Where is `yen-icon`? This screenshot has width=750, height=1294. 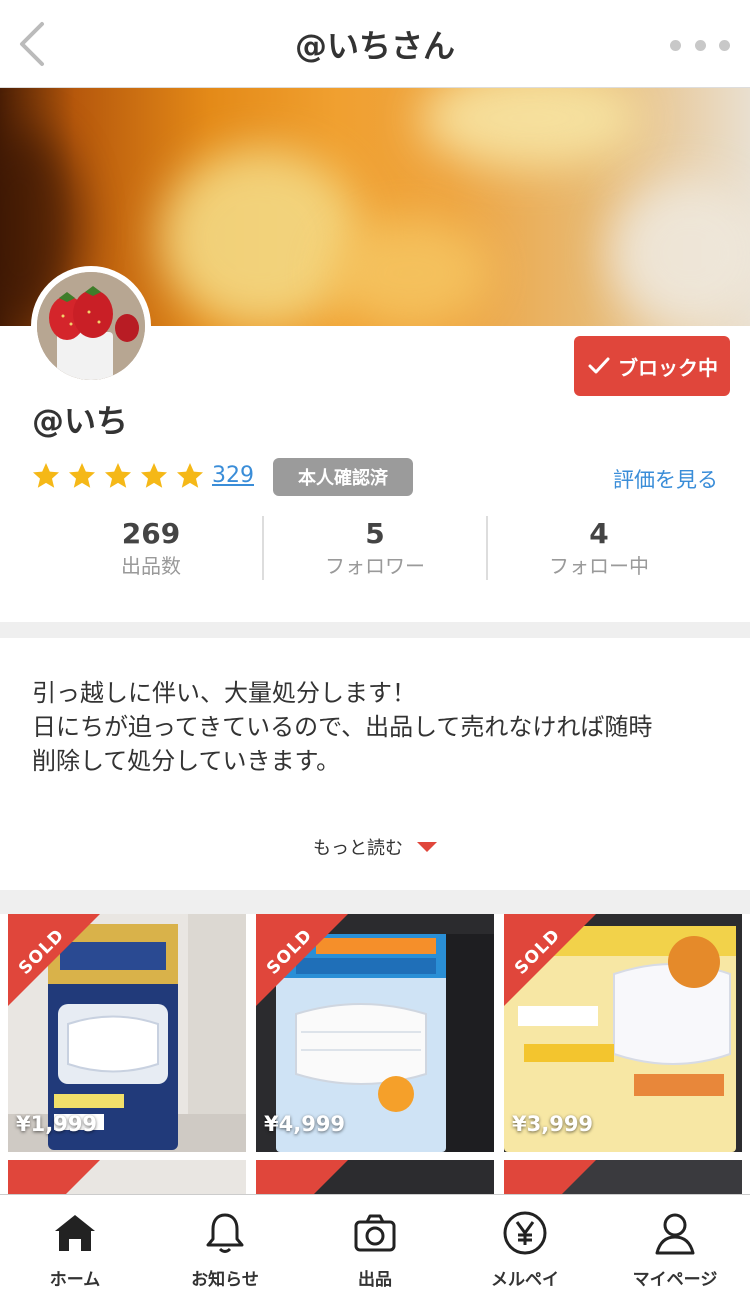
yen-icon is located at coordinates (525, 1233).